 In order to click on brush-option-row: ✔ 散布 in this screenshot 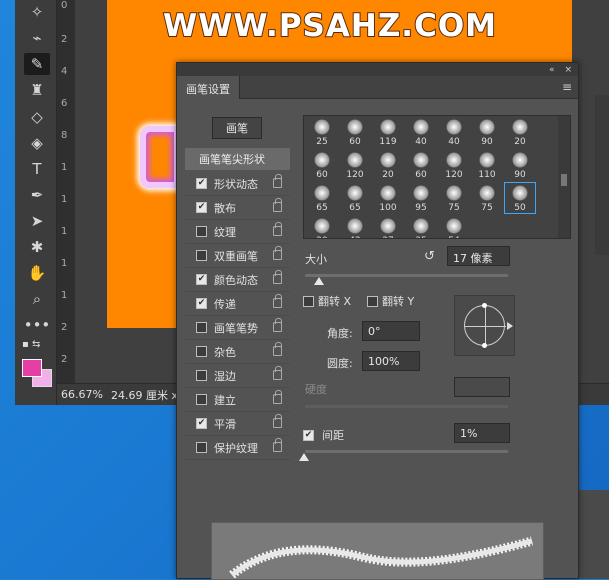, I will do `click(237, 208)`.